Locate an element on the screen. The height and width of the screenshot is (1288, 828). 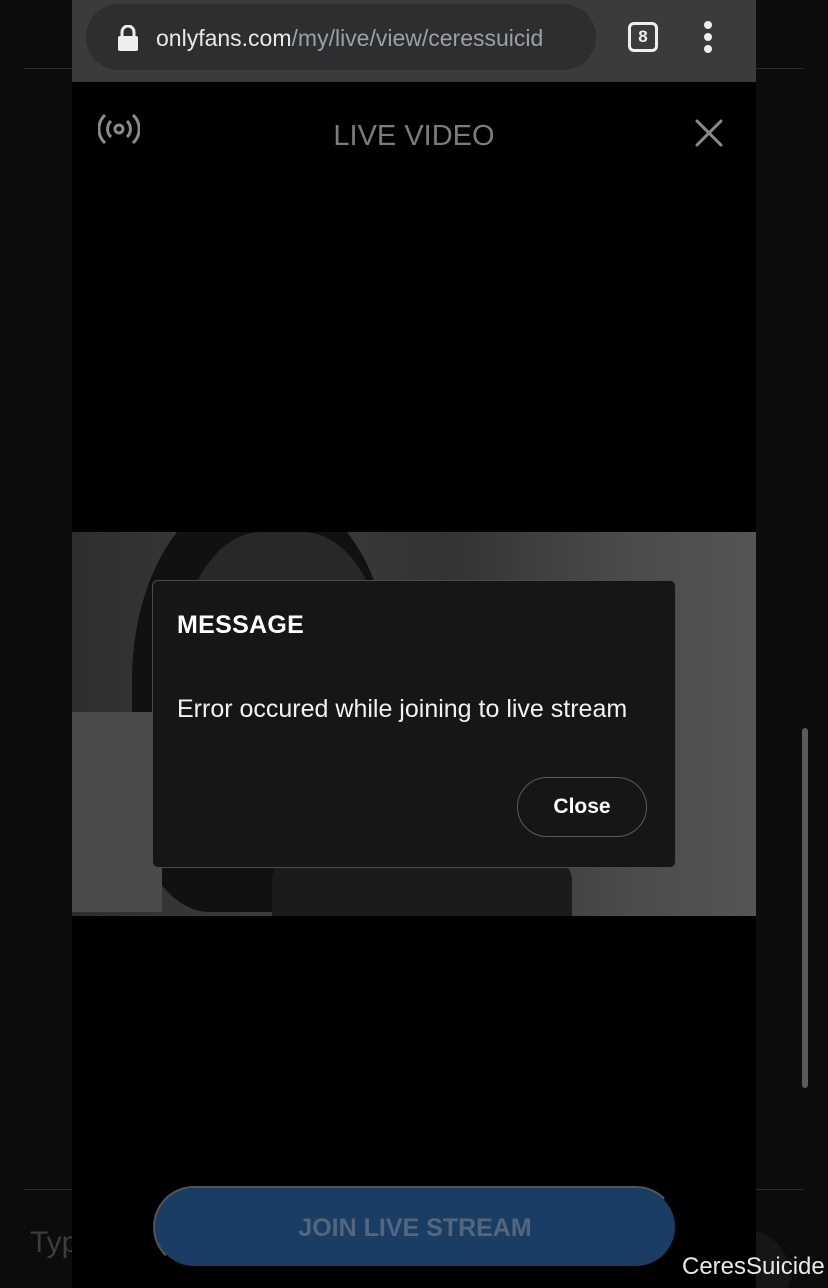
dialog-title: MESSAGE is located at coordinates (241, 625).